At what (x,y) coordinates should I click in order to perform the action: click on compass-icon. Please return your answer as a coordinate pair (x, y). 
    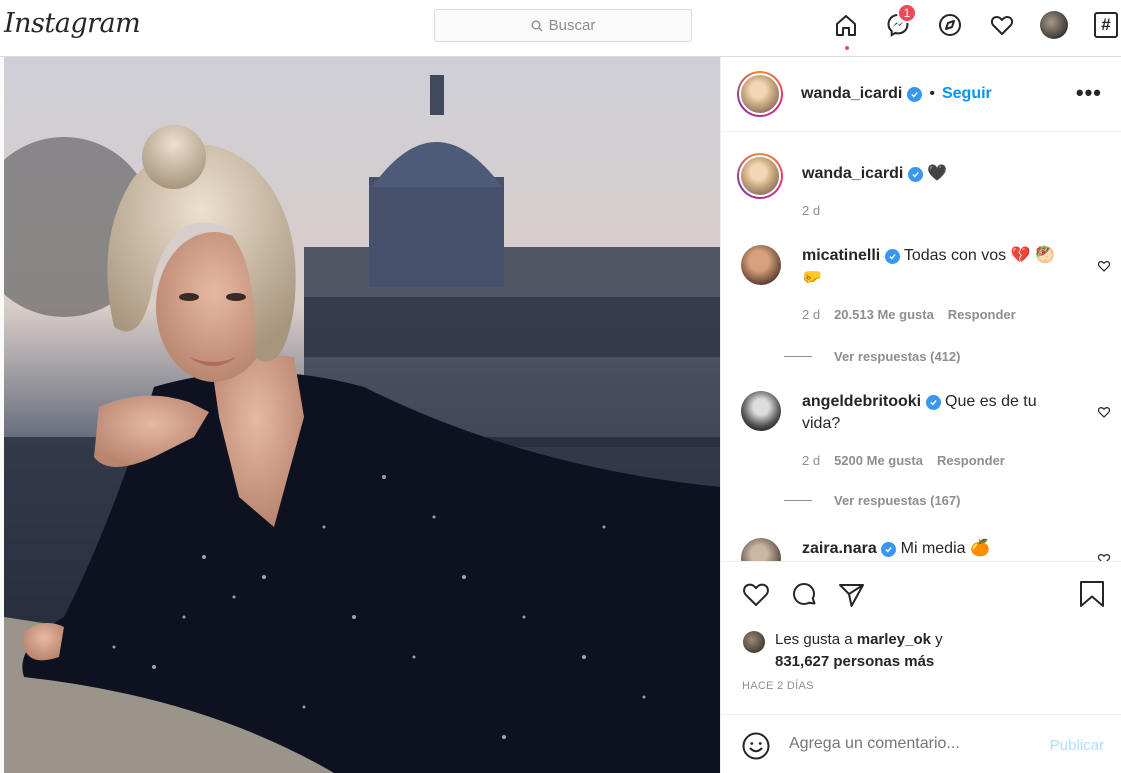
    Looking at the image, I should click on (950, 25).